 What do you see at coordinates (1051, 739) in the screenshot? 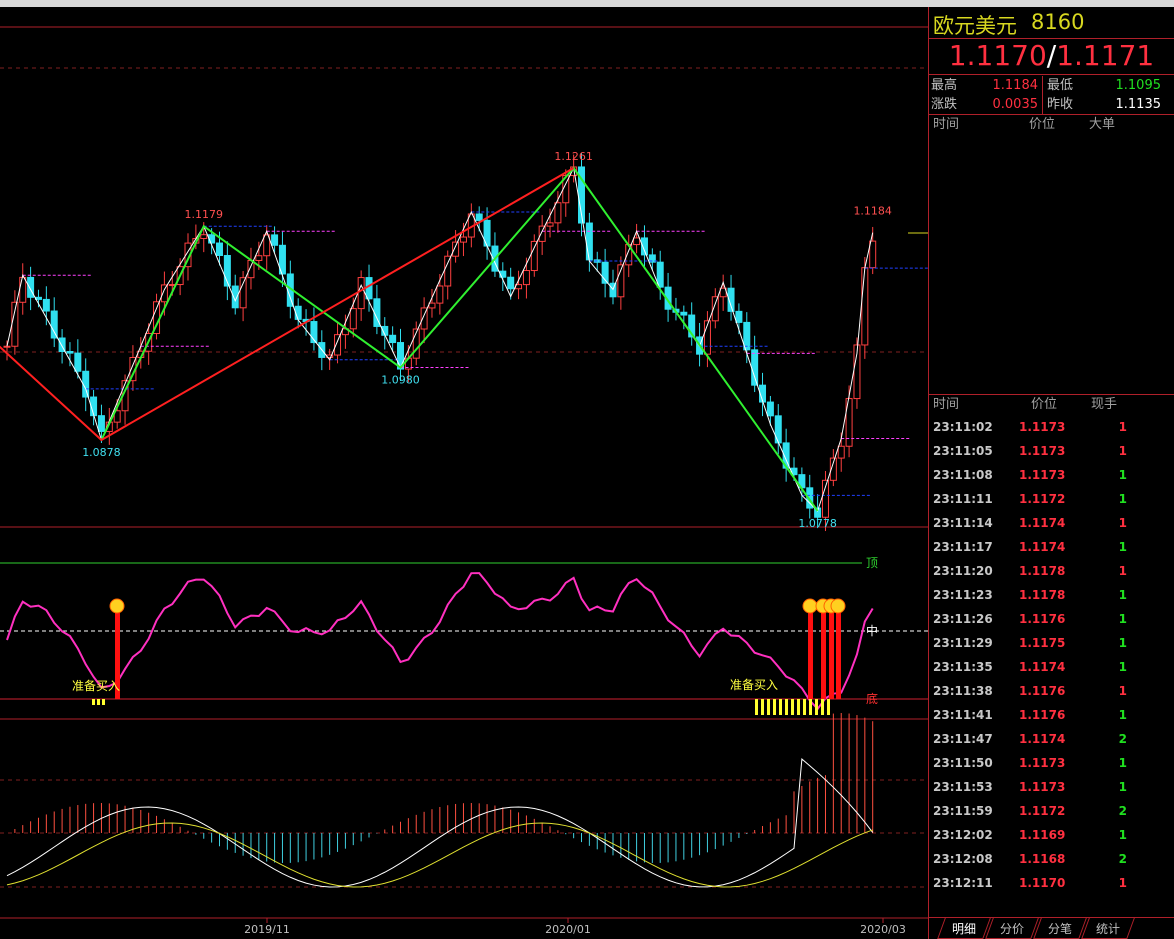
I see `tick-row: 23:11:47 1.1174 2` at bounding box center [1051, 739].